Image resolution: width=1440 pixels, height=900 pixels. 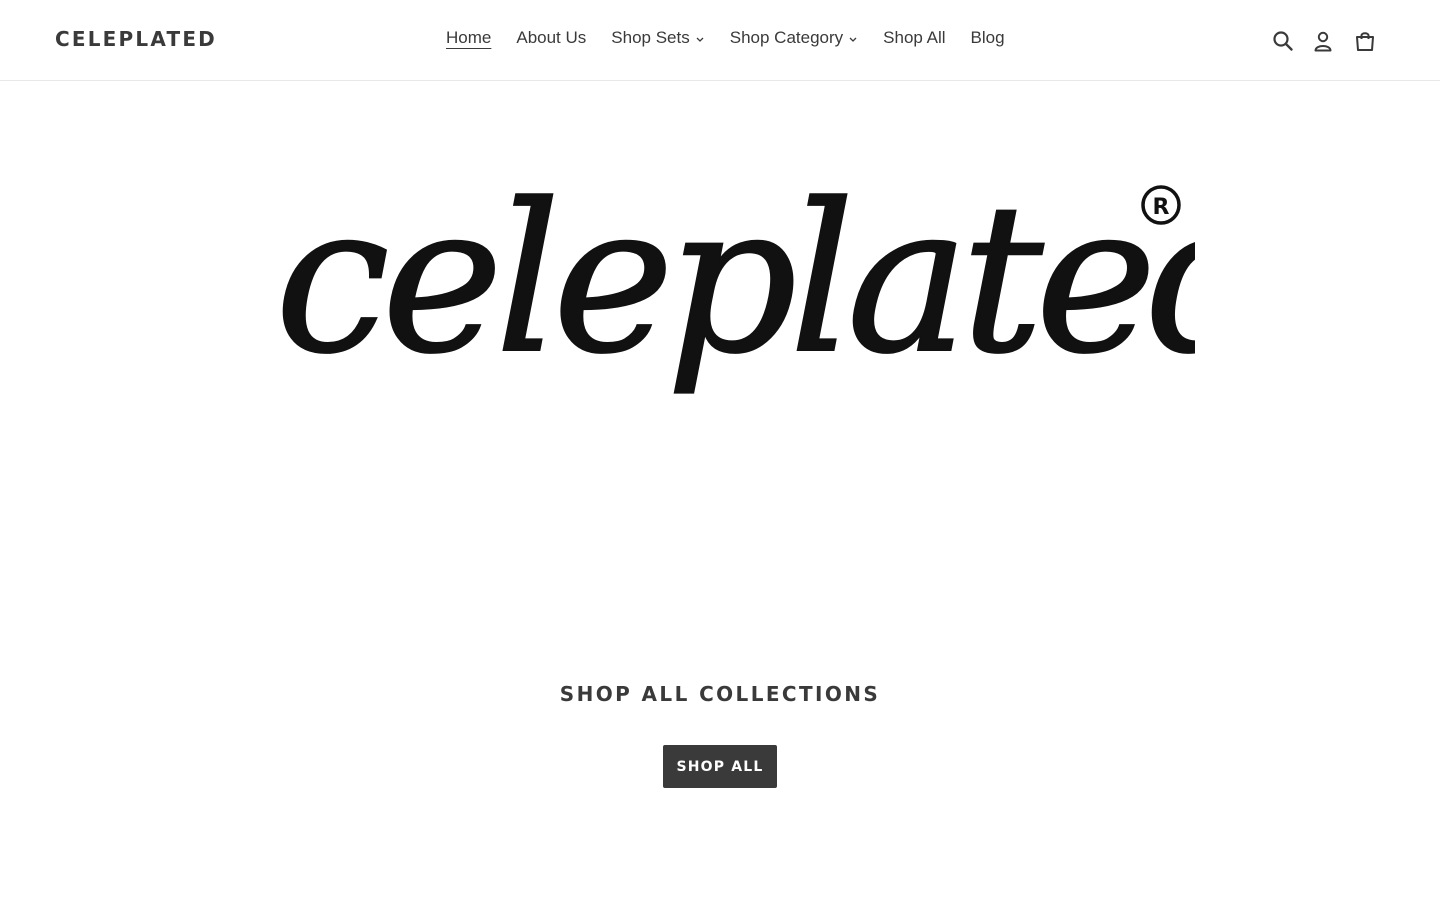 I want to click on nav-item-label: About Us, so click(x=551, y=37).